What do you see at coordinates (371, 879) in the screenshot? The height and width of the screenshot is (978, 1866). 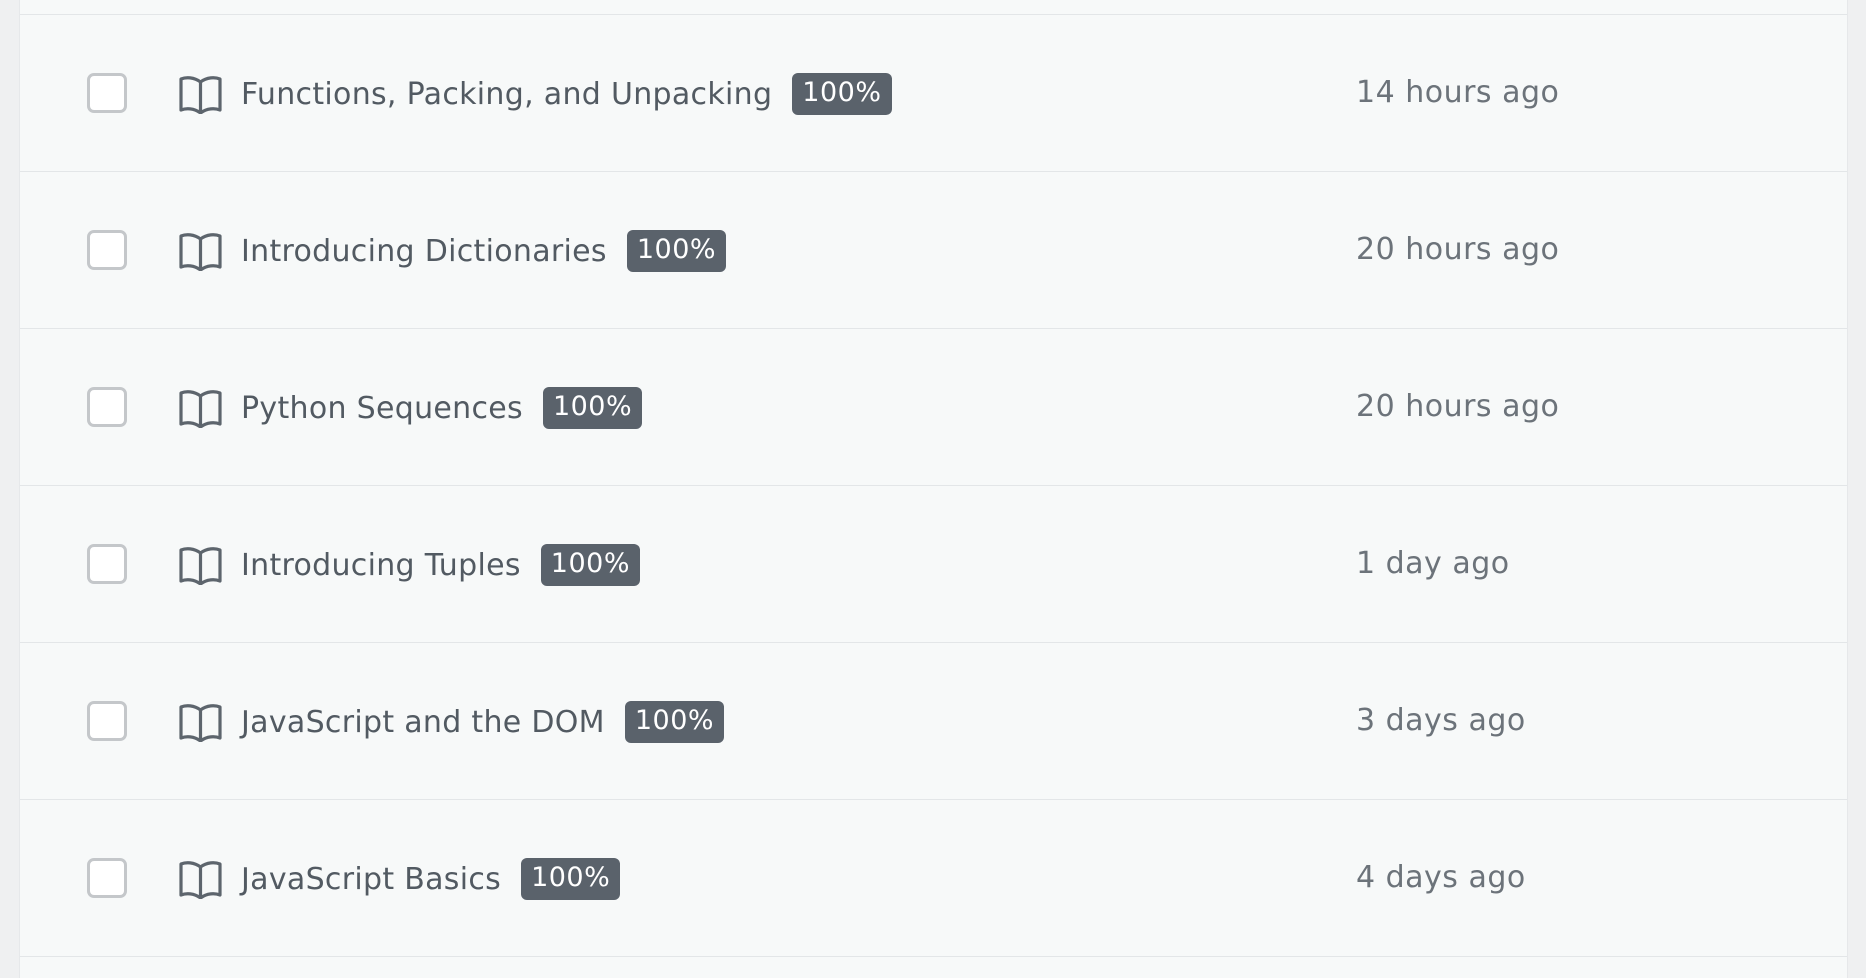 I see `course-title-link: JavaScript Basics` at bounding box center [371, 879].